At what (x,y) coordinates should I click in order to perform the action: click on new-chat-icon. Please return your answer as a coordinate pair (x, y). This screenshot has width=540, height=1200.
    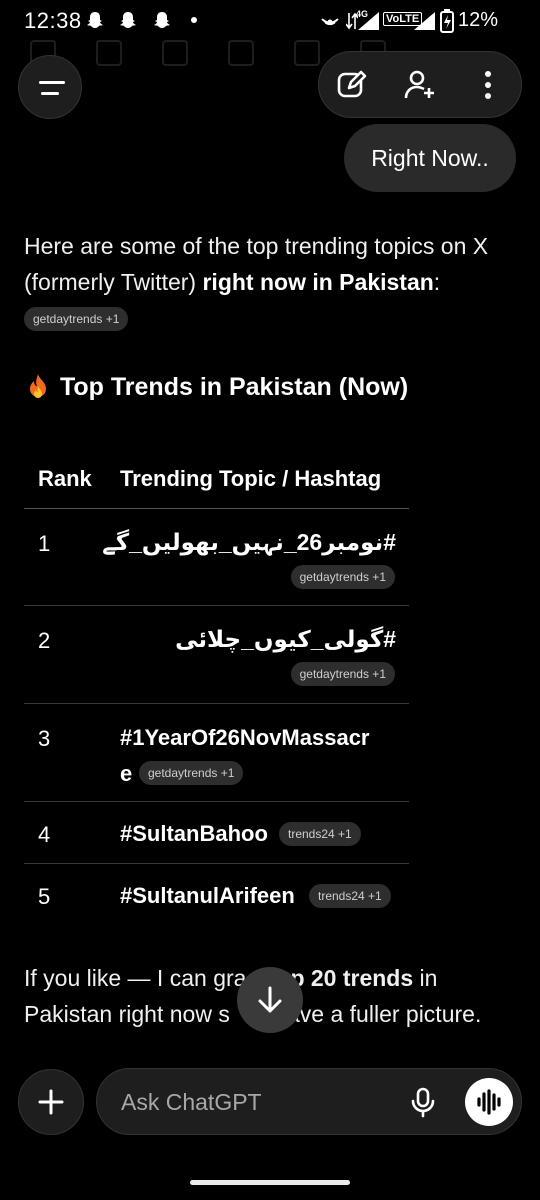
    Looking at the image, I should click on (352, 85).